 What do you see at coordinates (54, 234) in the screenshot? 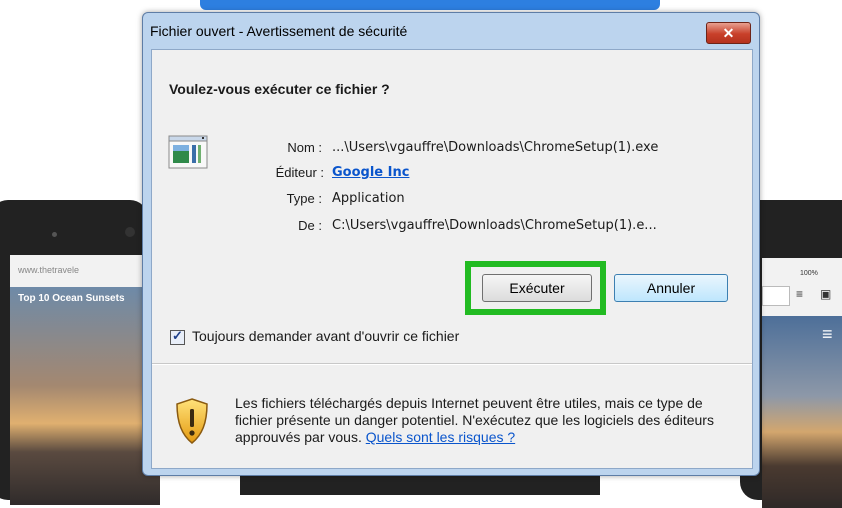
I see `device-camera` at bounding box center [54, 234].